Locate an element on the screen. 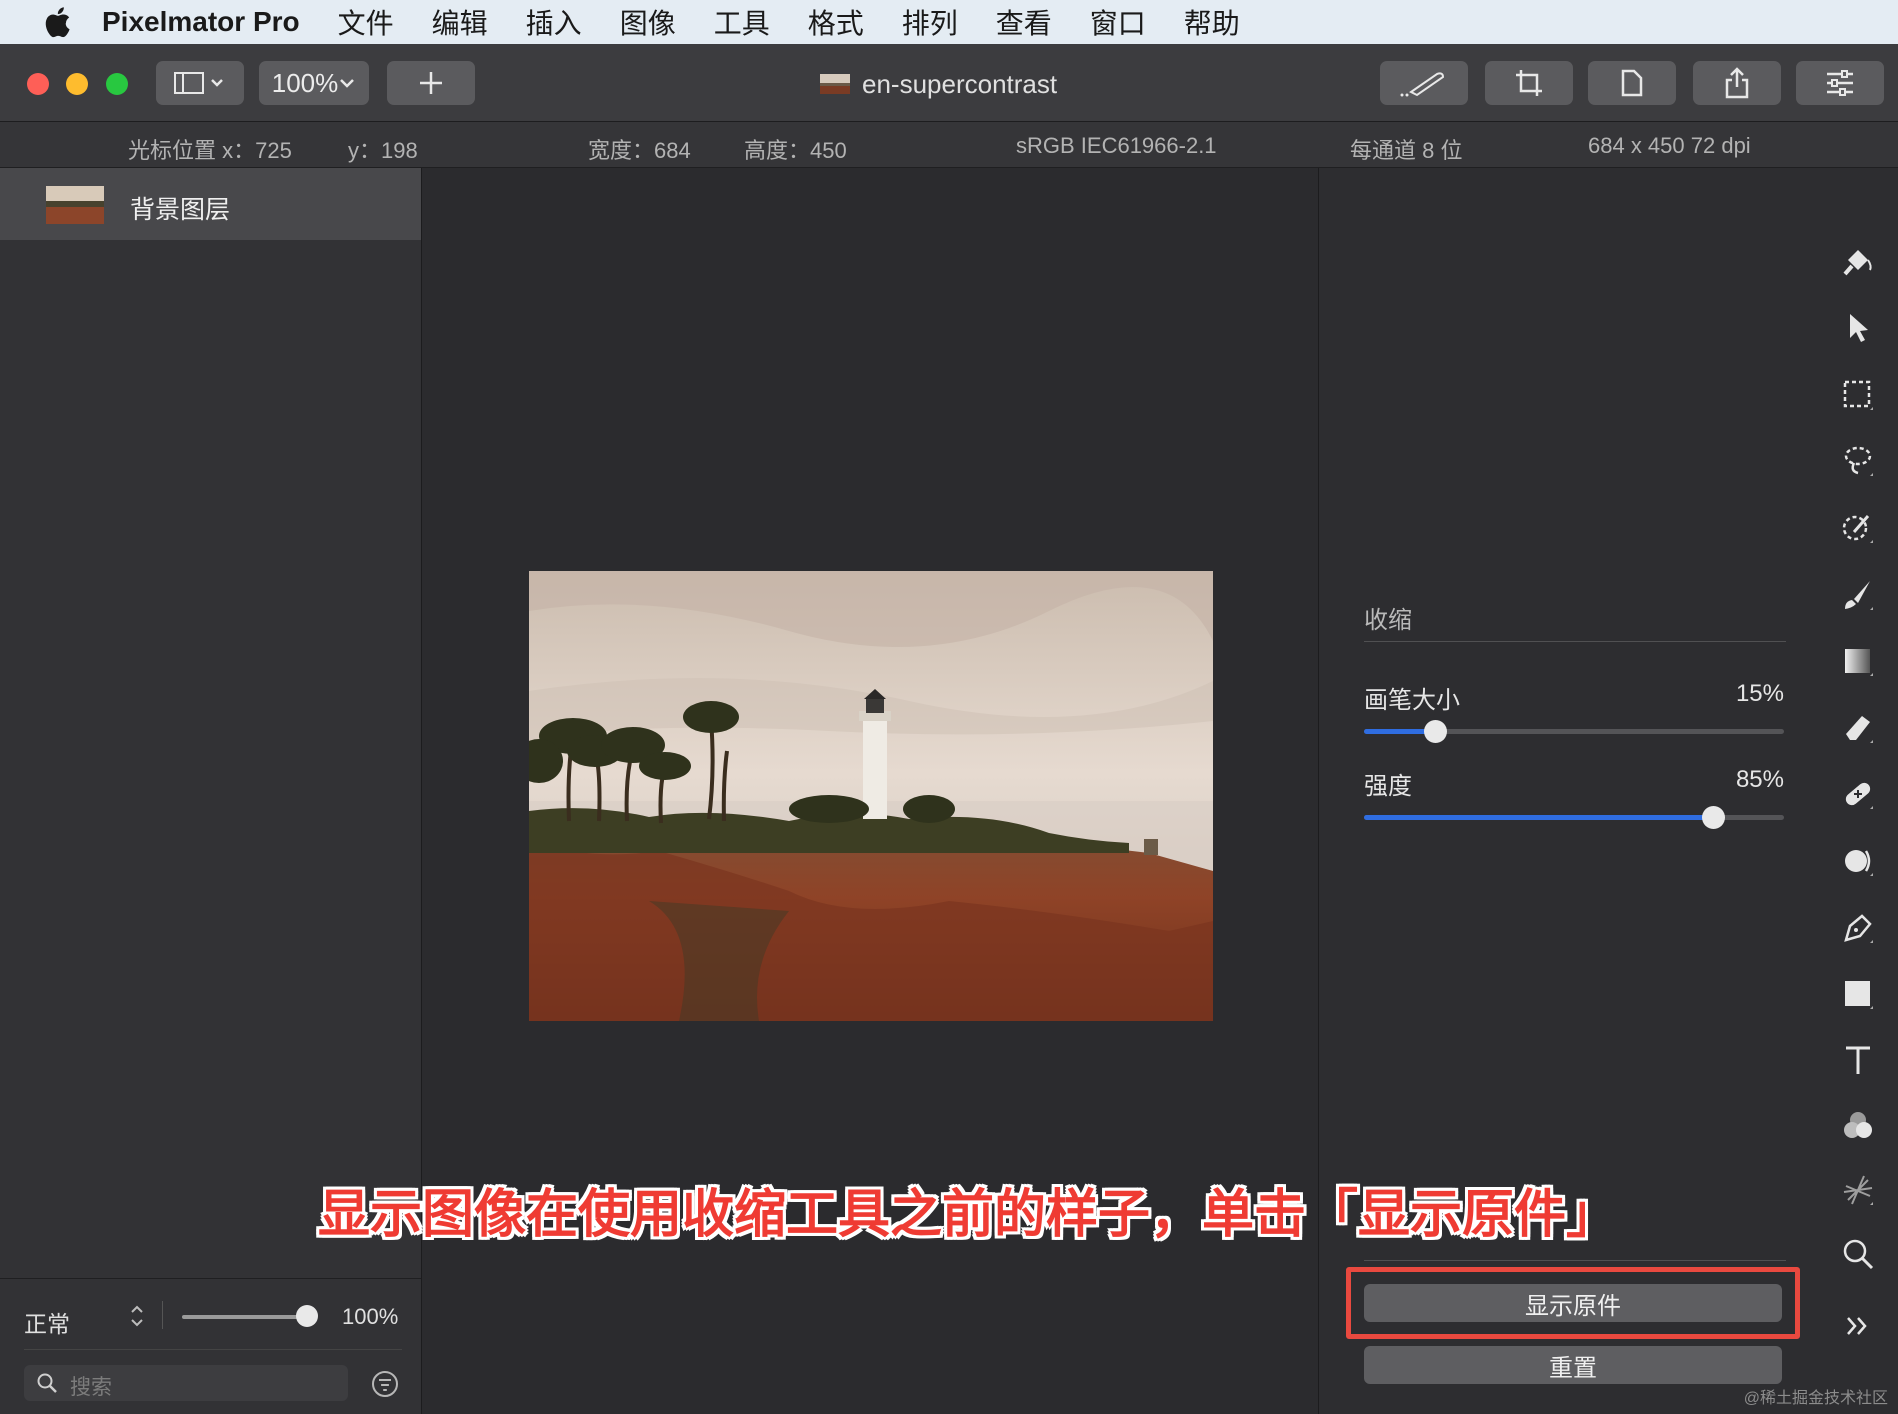  menu-view: 查看 is located at coordinates (1024, 22).